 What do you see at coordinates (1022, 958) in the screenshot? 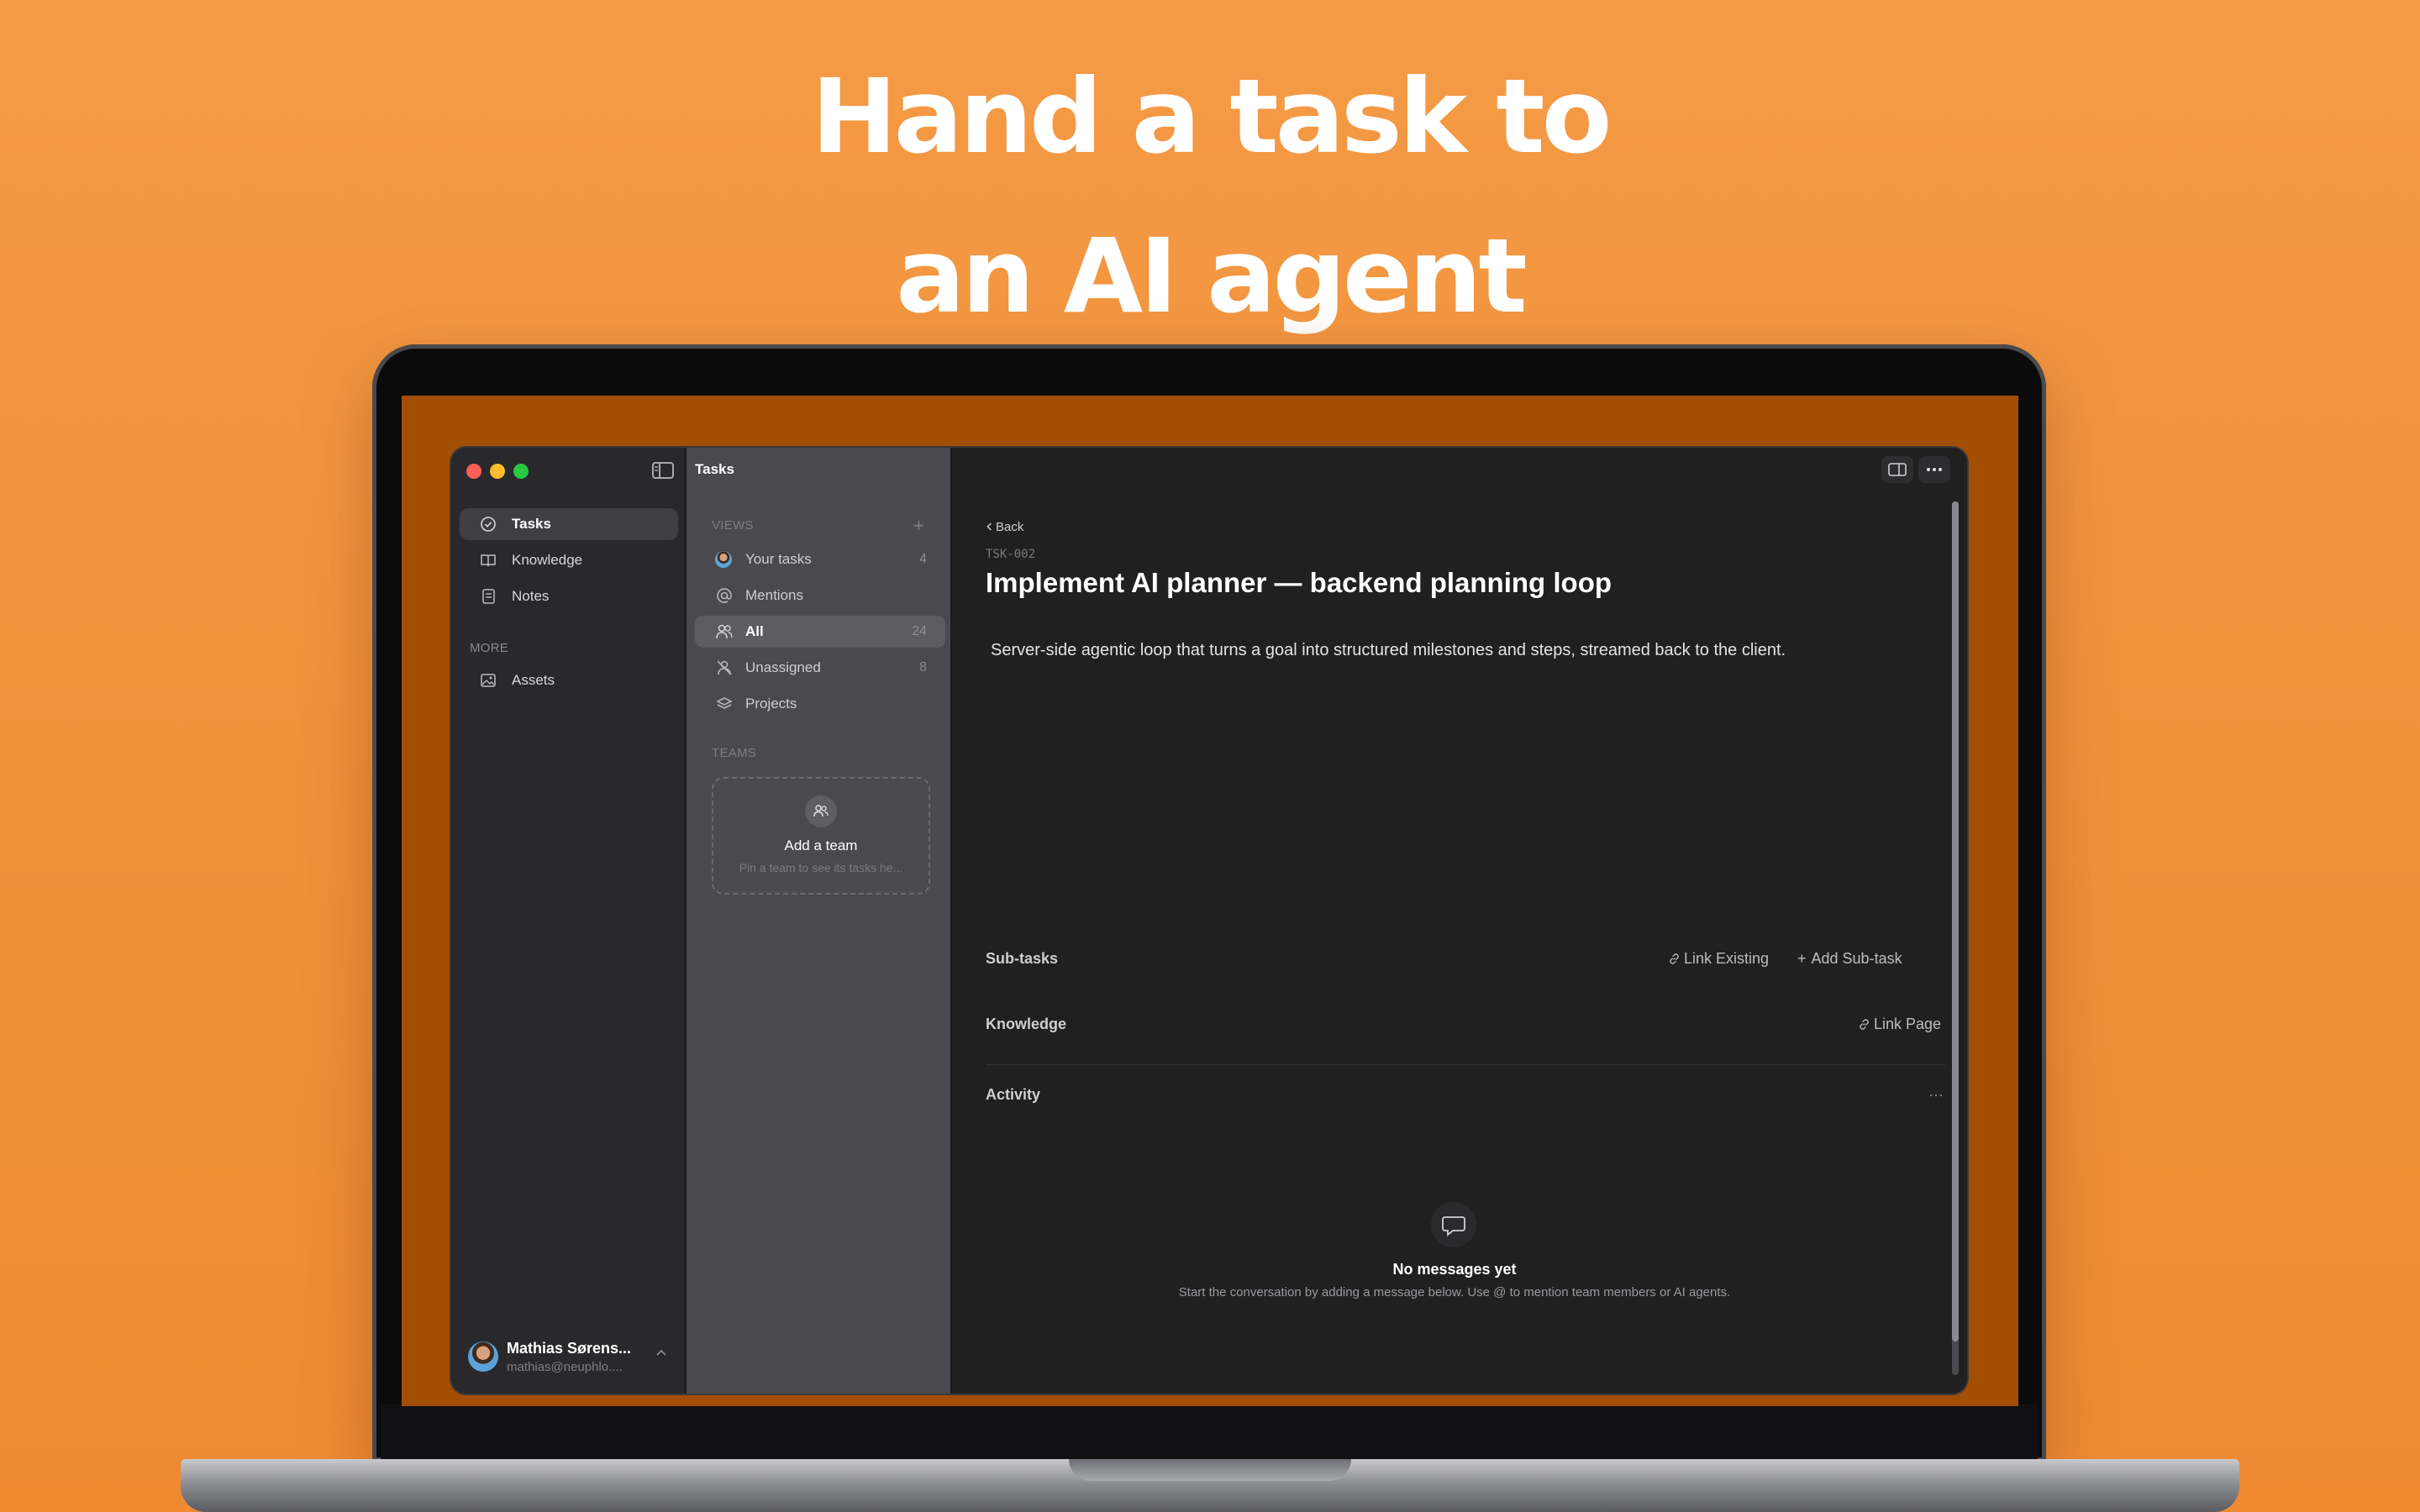
I see `subtasks-label: Sub-tasks` at bounding box center [1022, 958].